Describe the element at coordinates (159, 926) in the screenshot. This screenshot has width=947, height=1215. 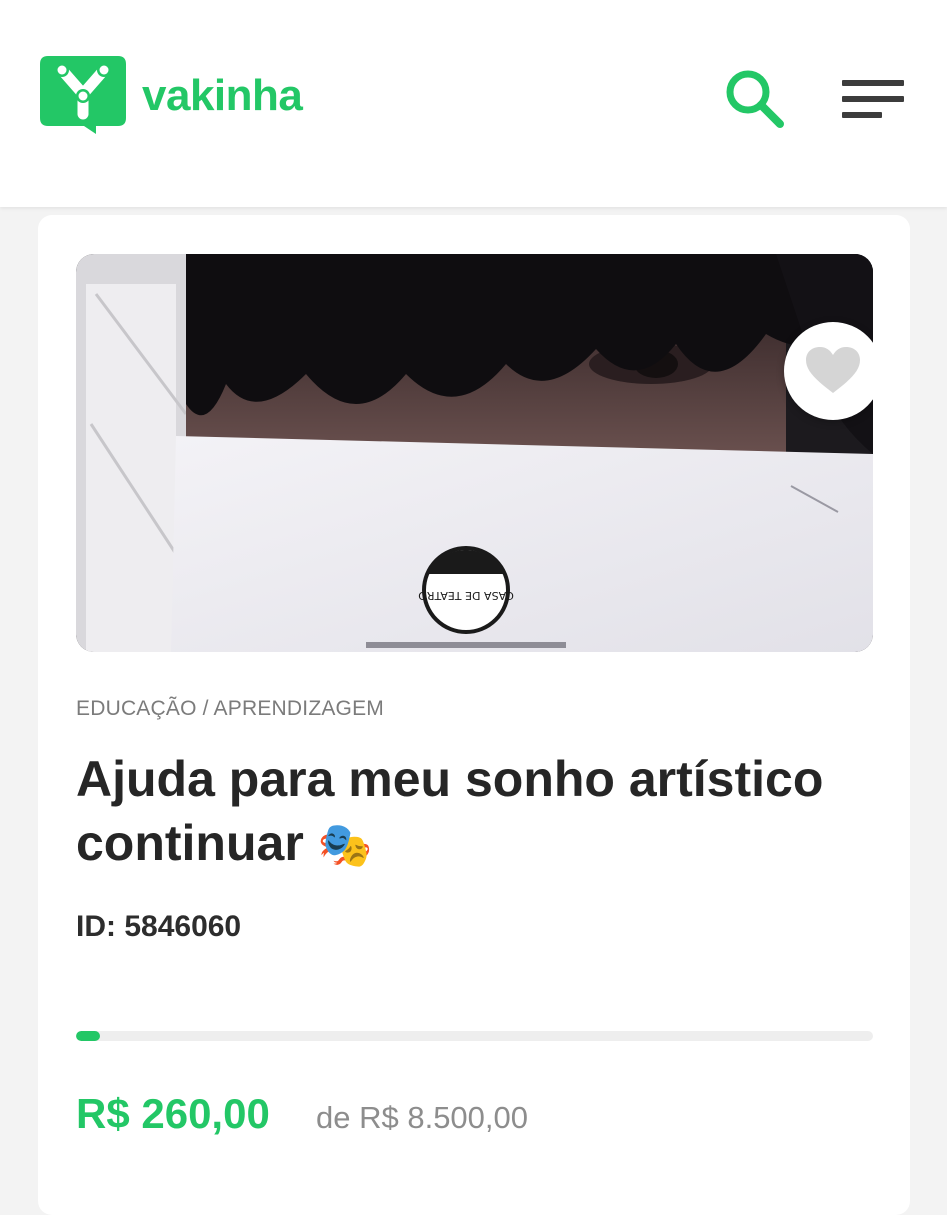
I see `campaign-id: ID: 5846060` at that location.